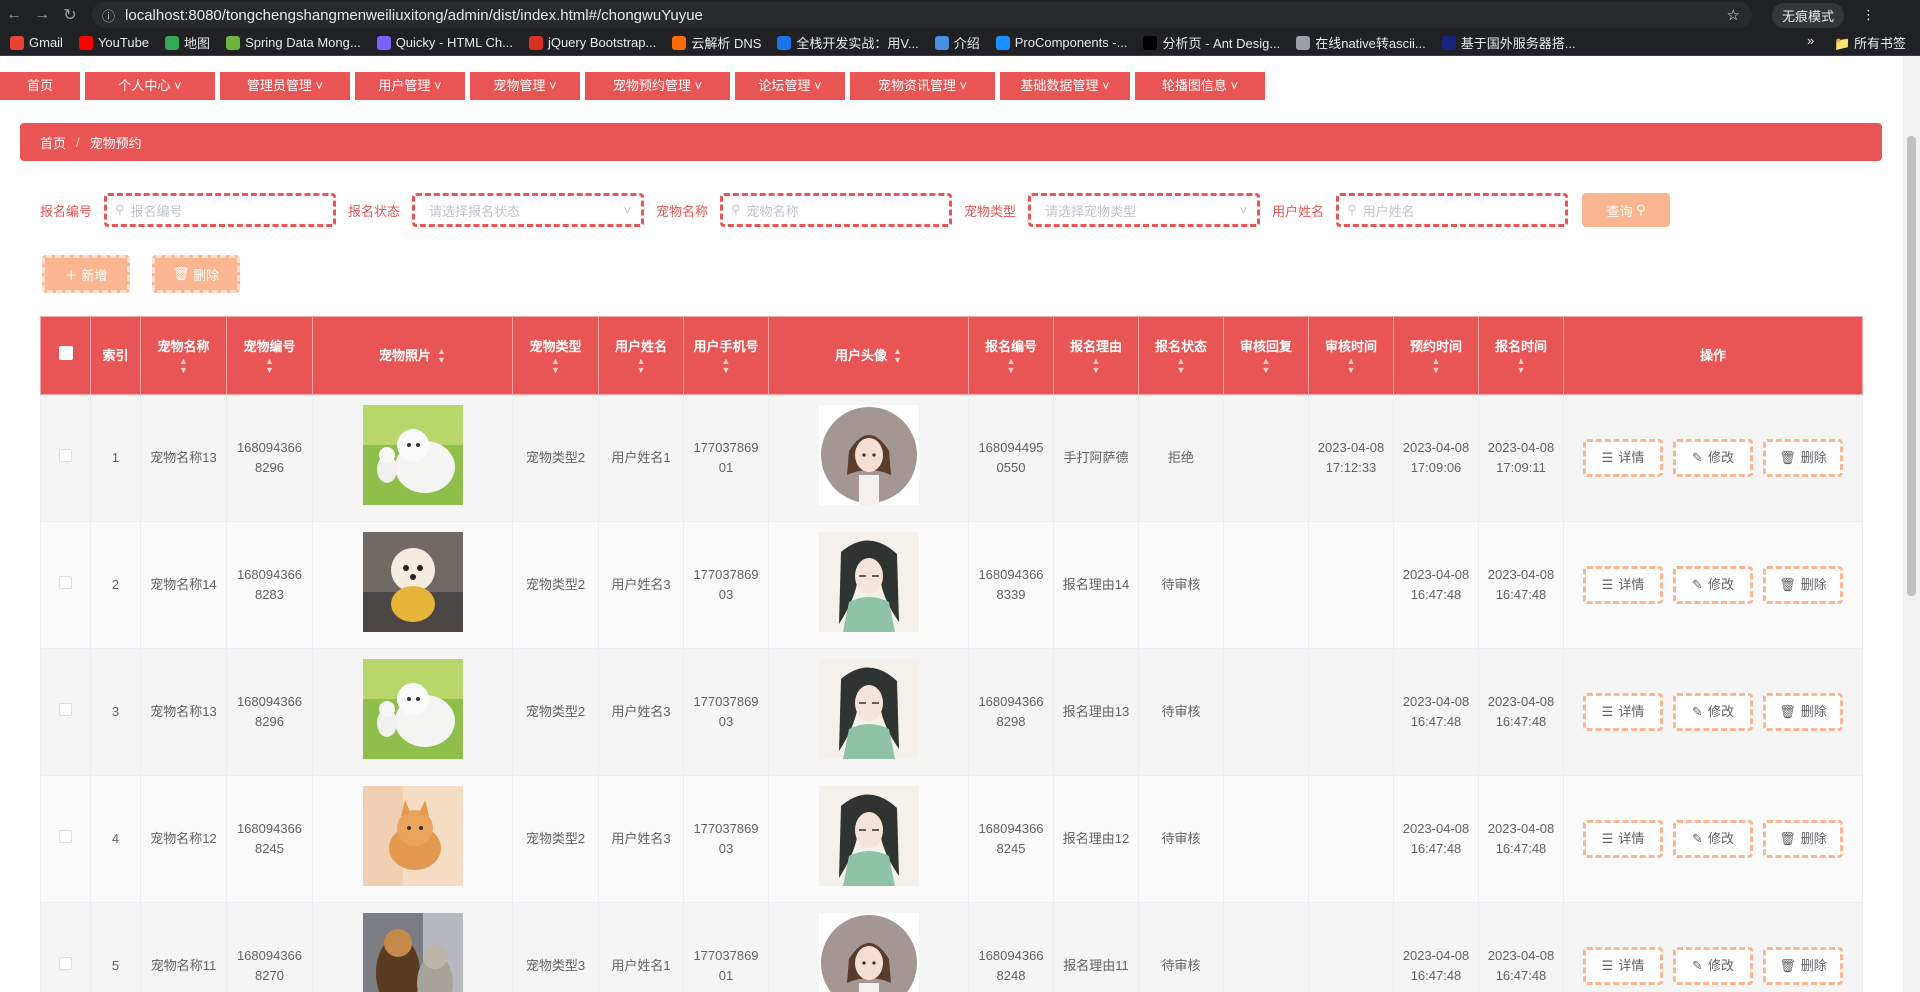 Image resolution: width=1920 pixels, height=992 pixels. I want to click on column-header: 用户手机号 ▲ ▼, so click(726, 355).